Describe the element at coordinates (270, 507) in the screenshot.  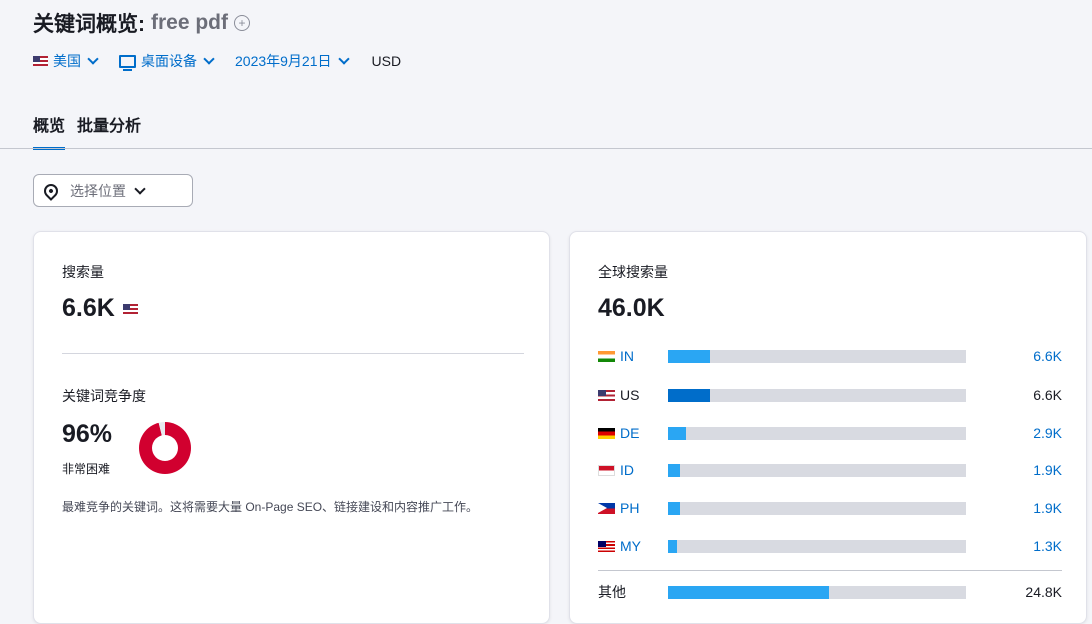
I see `difficulty-description: 最难竞争的关键词。这将需要大量 On-Page SEO、链接建设和内容推广工作。` at that location.